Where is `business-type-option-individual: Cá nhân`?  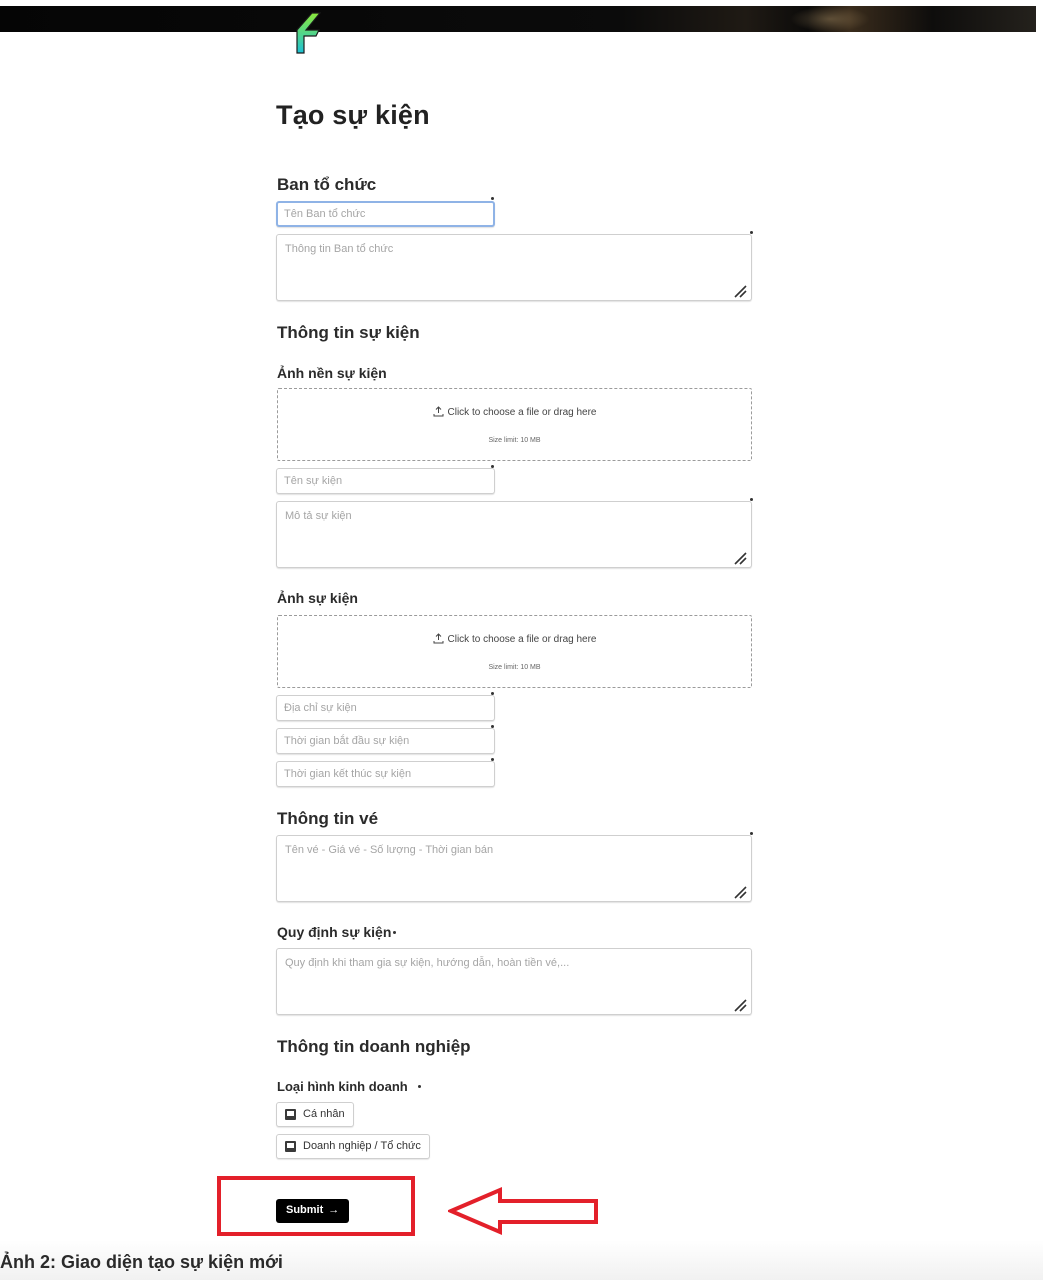
business-type-option-individual: Cá nhân is located at coordinates (315, 1114).